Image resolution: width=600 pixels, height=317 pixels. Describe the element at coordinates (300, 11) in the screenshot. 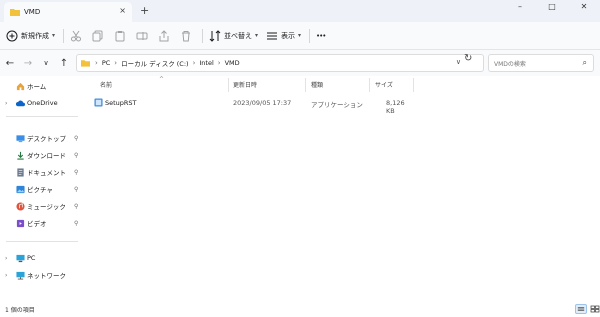

I see `title-bar: VMD × + – □ ✕` at that location.